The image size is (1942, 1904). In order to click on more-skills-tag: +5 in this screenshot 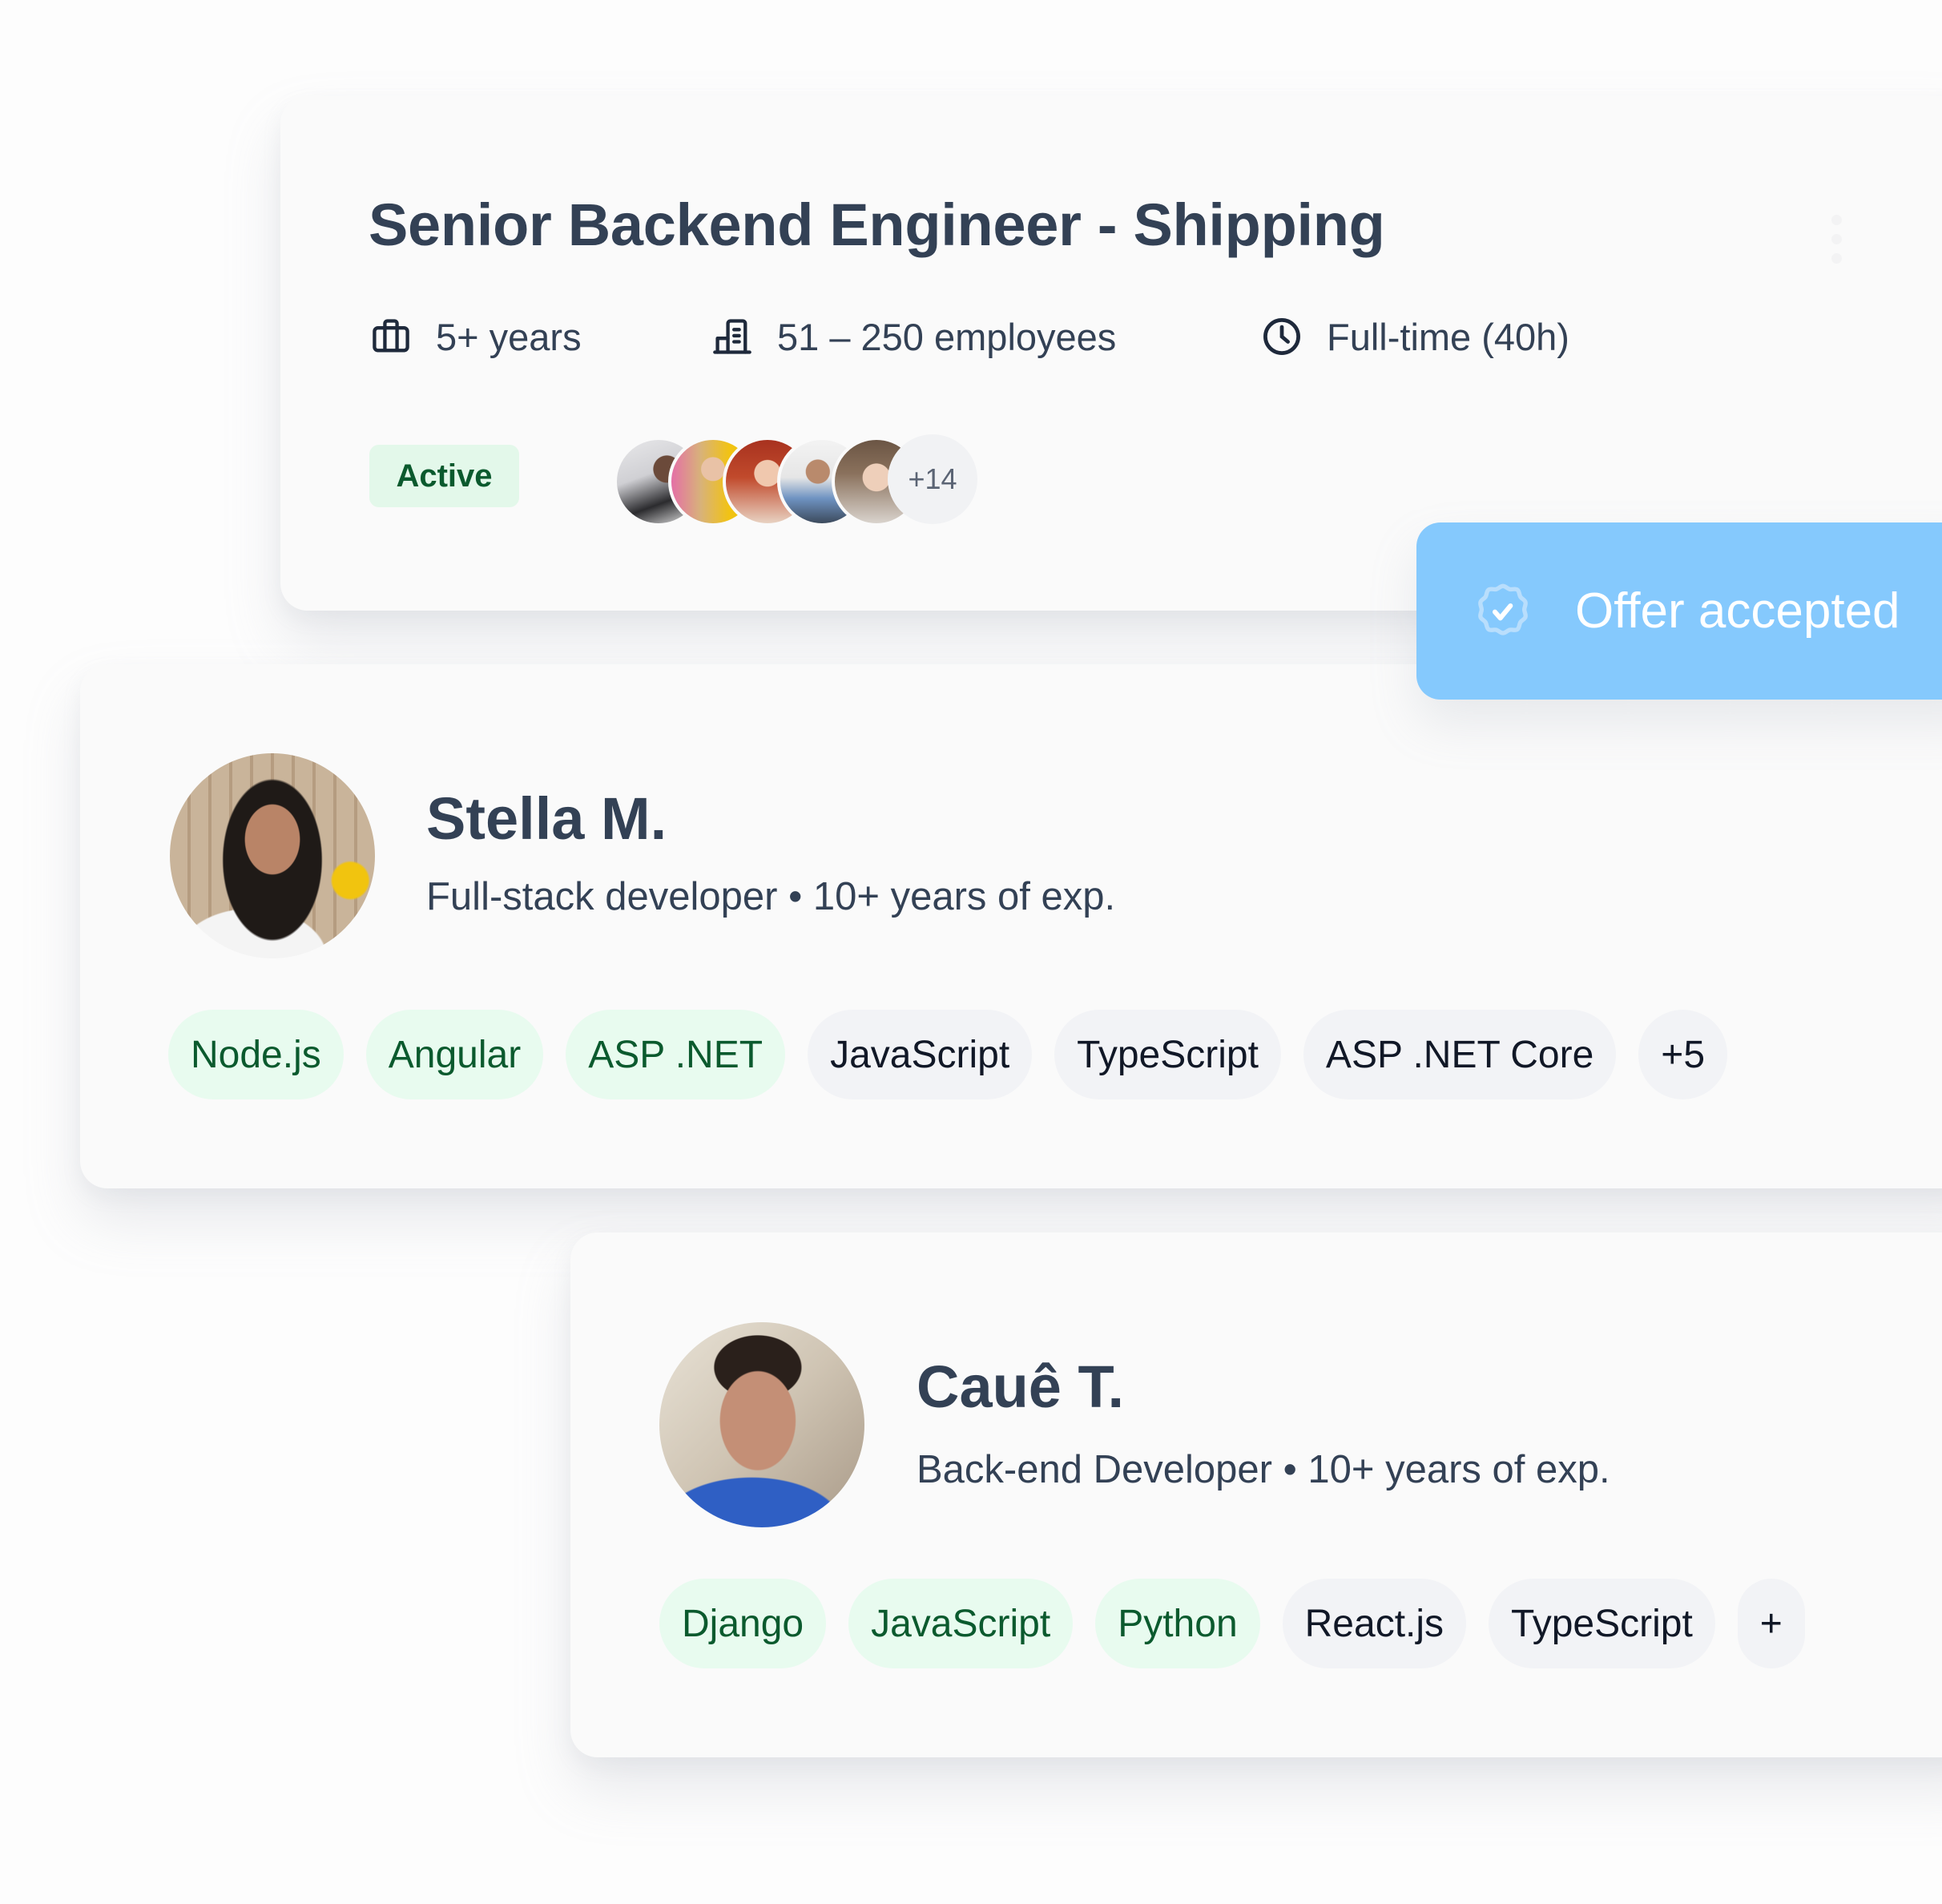, I will do `click(1683, 1054)`.